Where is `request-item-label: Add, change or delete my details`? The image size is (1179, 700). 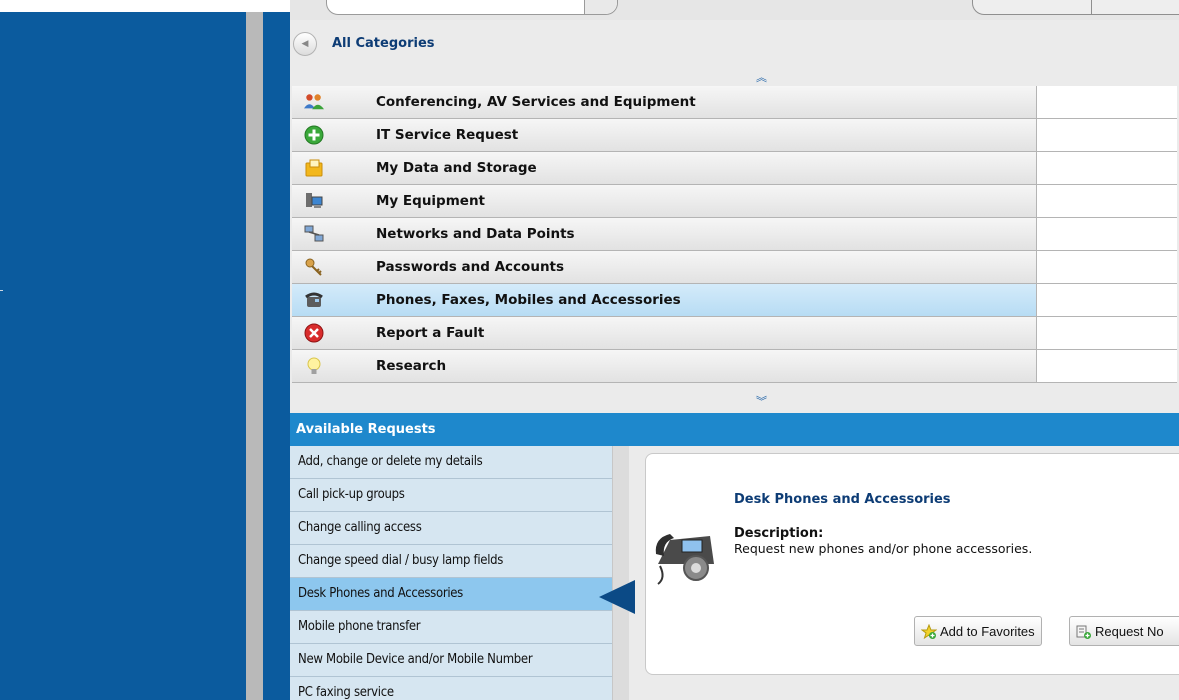
request-item-label: Add, change or delete my details is located at coordinates (390, 461).